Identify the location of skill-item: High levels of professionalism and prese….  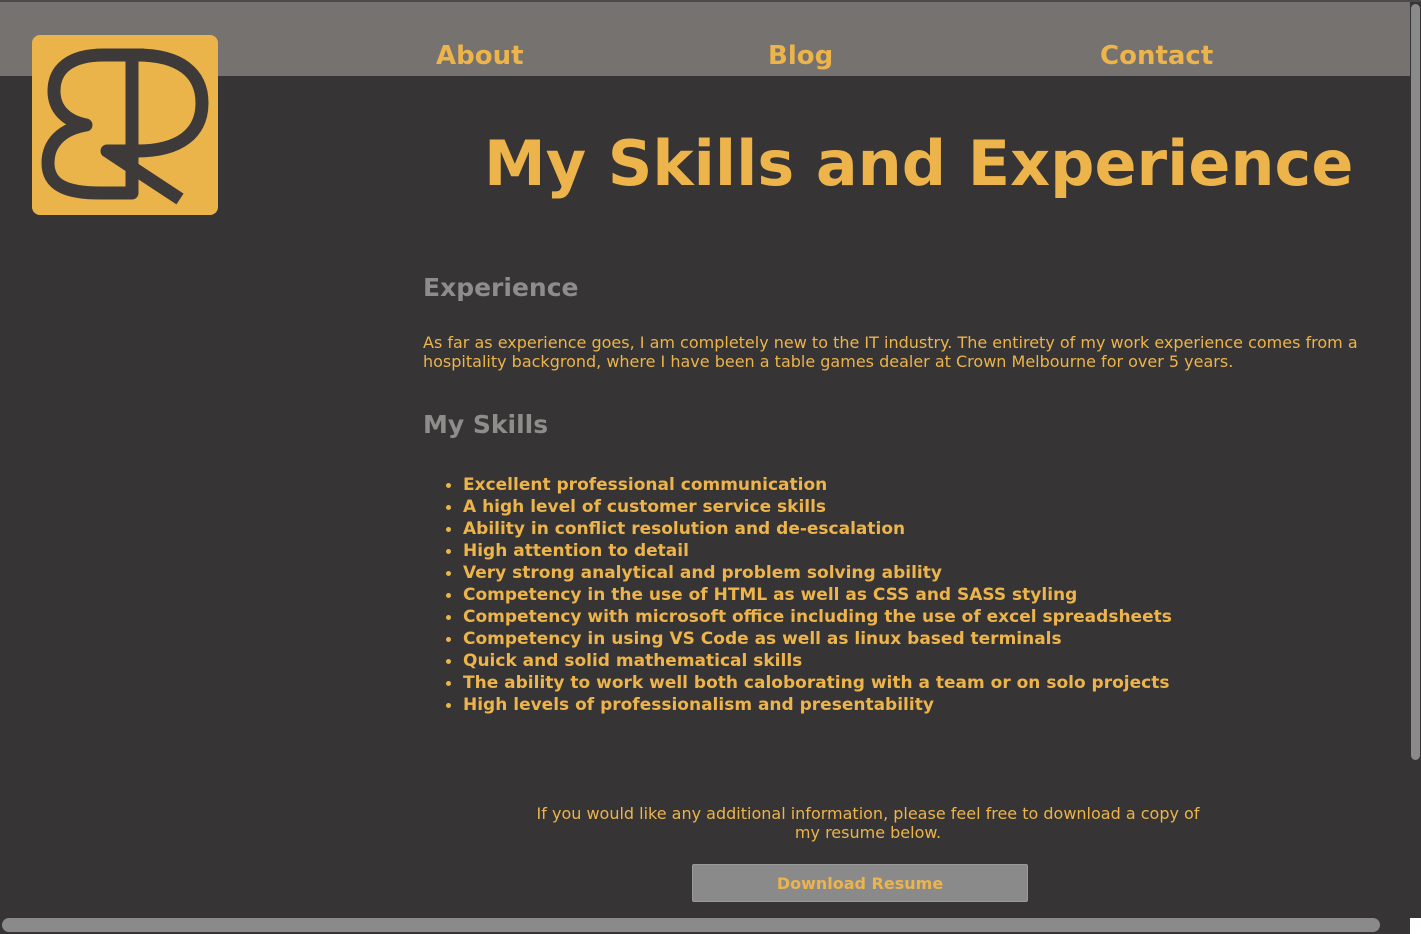
(809, 705).